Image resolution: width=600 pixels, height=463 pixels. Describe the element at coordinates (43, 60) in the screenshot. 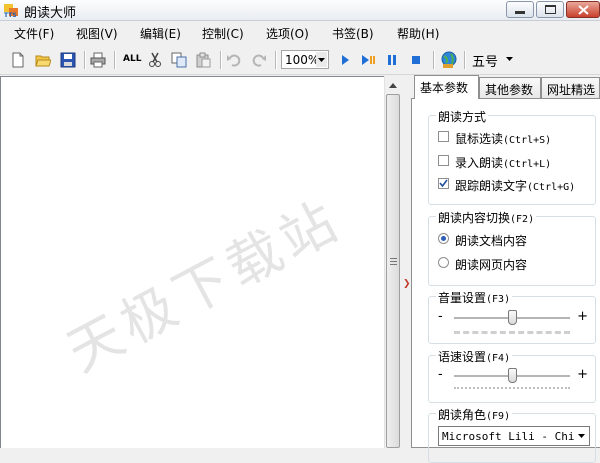

I see `open-folder-icon` at that location.